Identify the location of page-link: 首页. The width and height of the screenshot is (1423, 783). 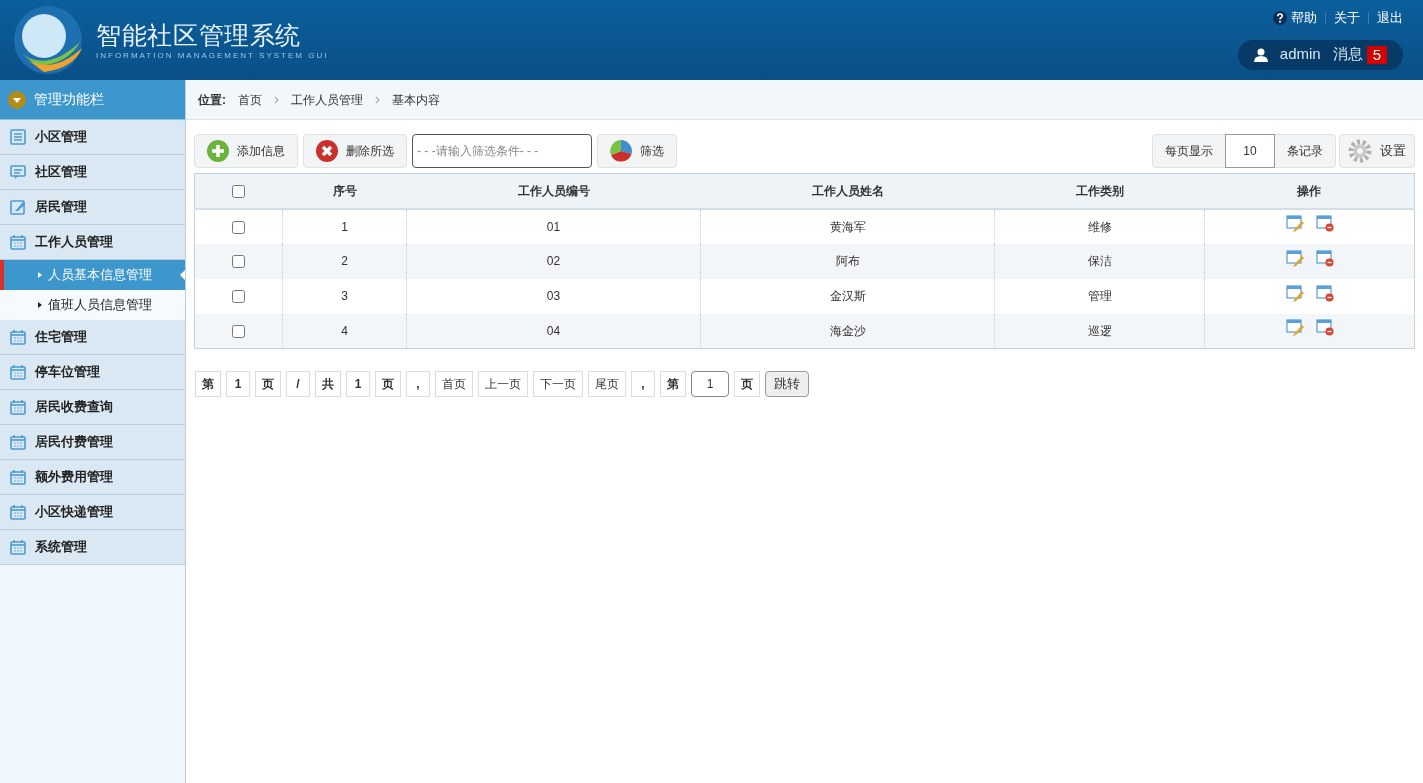
(454, 384).